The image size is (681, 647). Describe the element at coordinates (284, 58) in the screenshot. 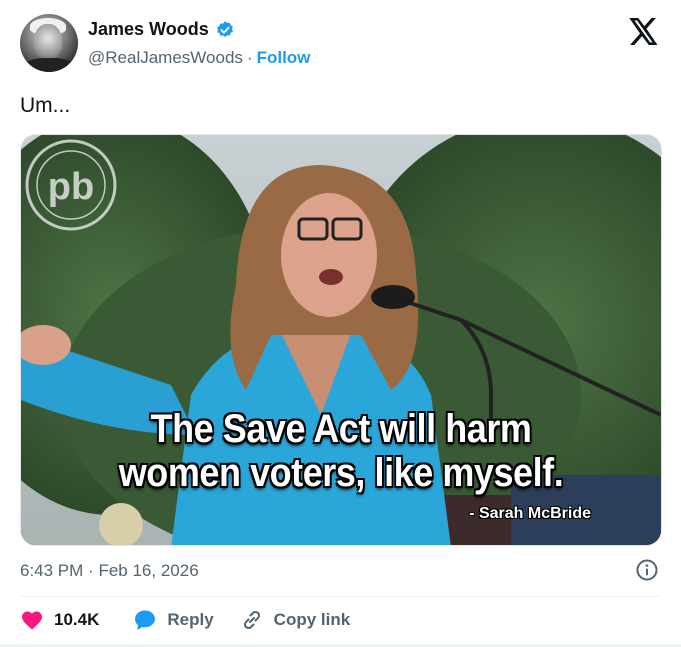

I see `follow-button: Follow` at that location.